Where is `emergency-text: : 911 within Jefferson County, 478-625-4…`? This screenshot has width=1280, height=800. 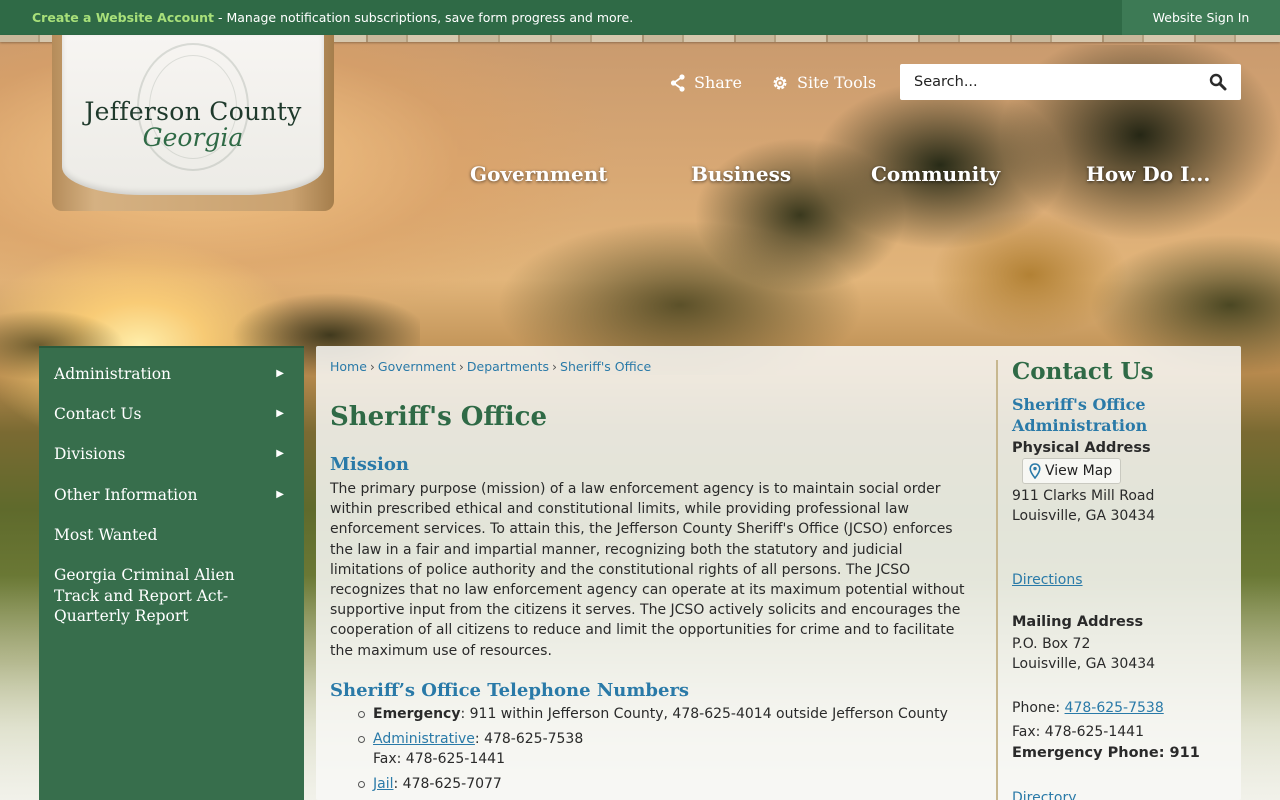
emergency-text: : 911 within Jefferson County, 478-625-4… is located at coordinates (704, 714).